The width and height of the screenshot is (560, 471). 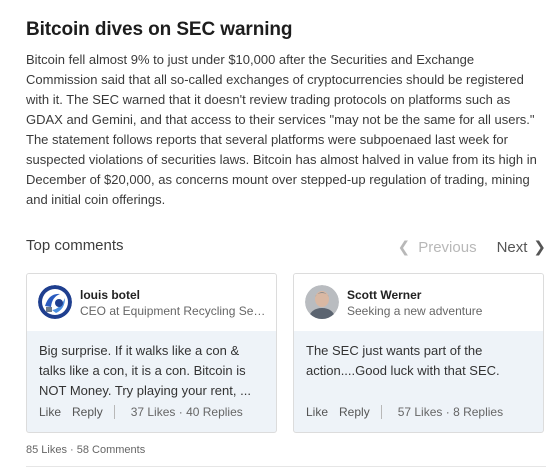 I want to click on logo-avatar-icon, so click(x=55, y=302).